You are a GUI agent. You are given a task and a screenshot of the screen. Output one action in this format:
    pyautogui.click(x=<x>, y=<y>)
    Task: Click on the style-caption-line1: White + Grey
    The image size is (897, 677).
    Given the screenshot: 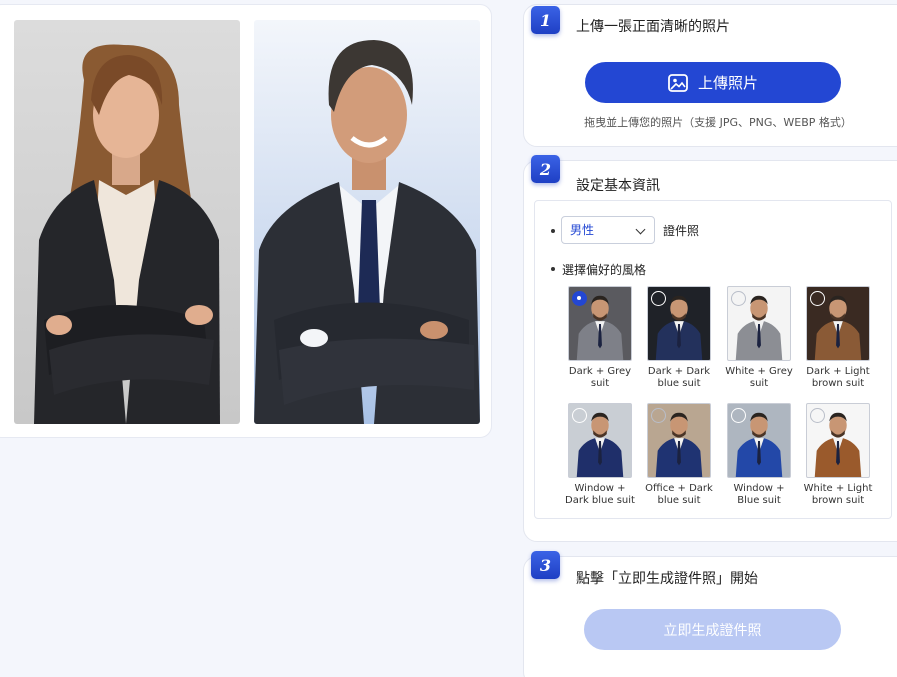 What is the action you would take?
    pyautogui.click(x=759, y=371)
    